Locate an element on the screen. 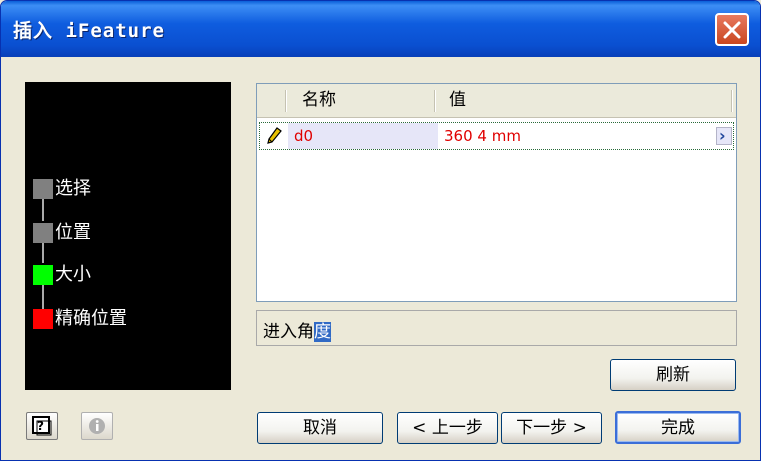 Image resolution: width=761 pixels, height=461 pixels. chevron-right-icon: › is located at coordinates (722, 135).